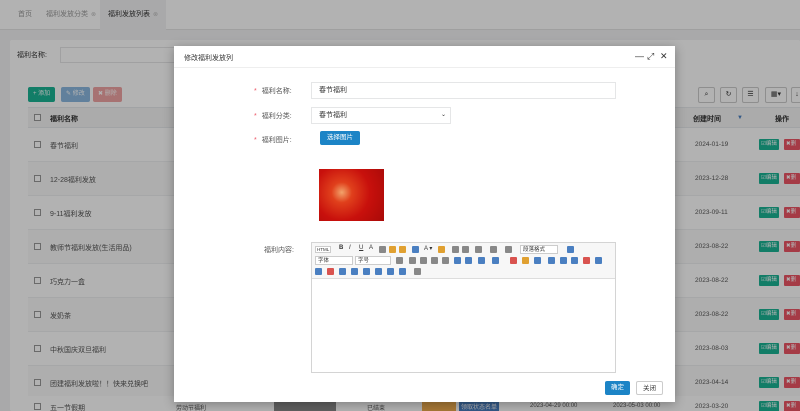 The width and height of the screenshot is (800, 411). I want to click on font-family-select: 字体, so click(334, 260).